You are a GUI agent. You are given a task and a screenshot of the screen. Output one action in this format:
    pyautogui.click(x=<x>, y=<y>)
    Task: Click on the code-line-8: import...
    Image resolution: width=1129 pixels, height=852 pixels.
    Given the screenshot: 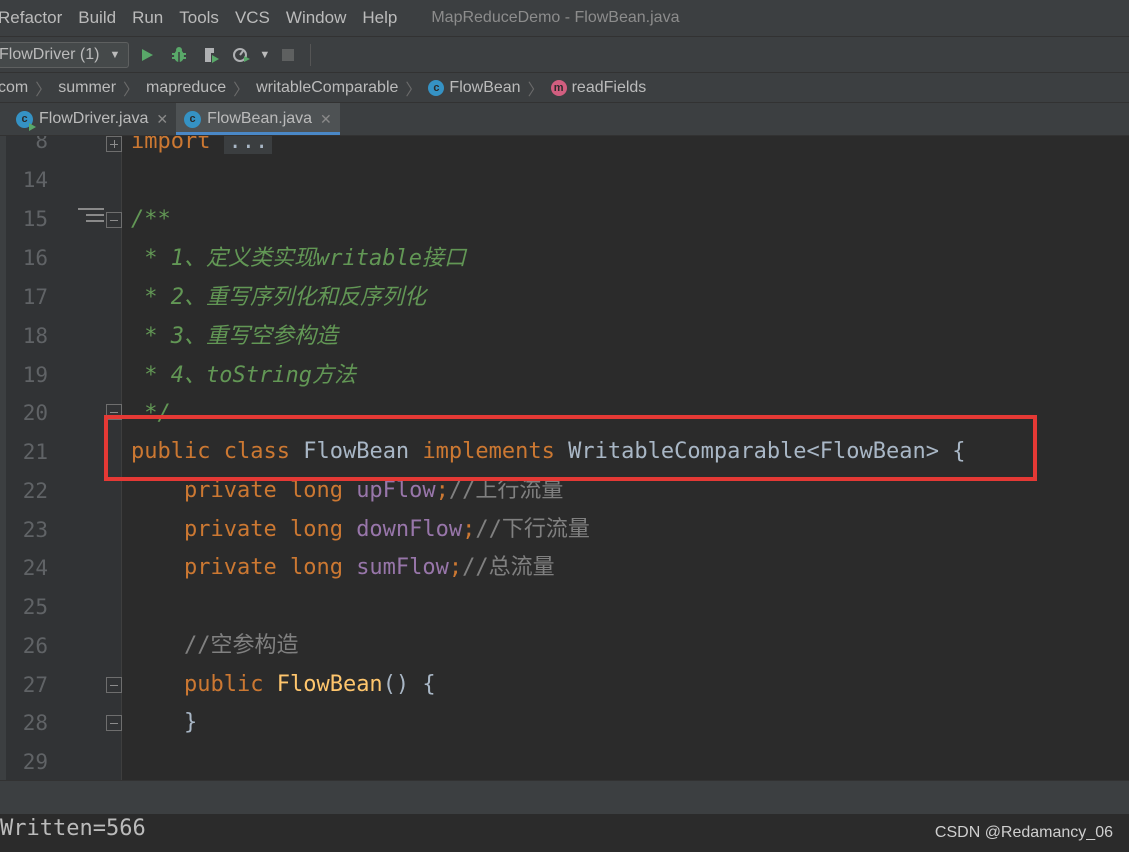 What is the action you would take?
    pyautogui.click(x=202, y=146)
    